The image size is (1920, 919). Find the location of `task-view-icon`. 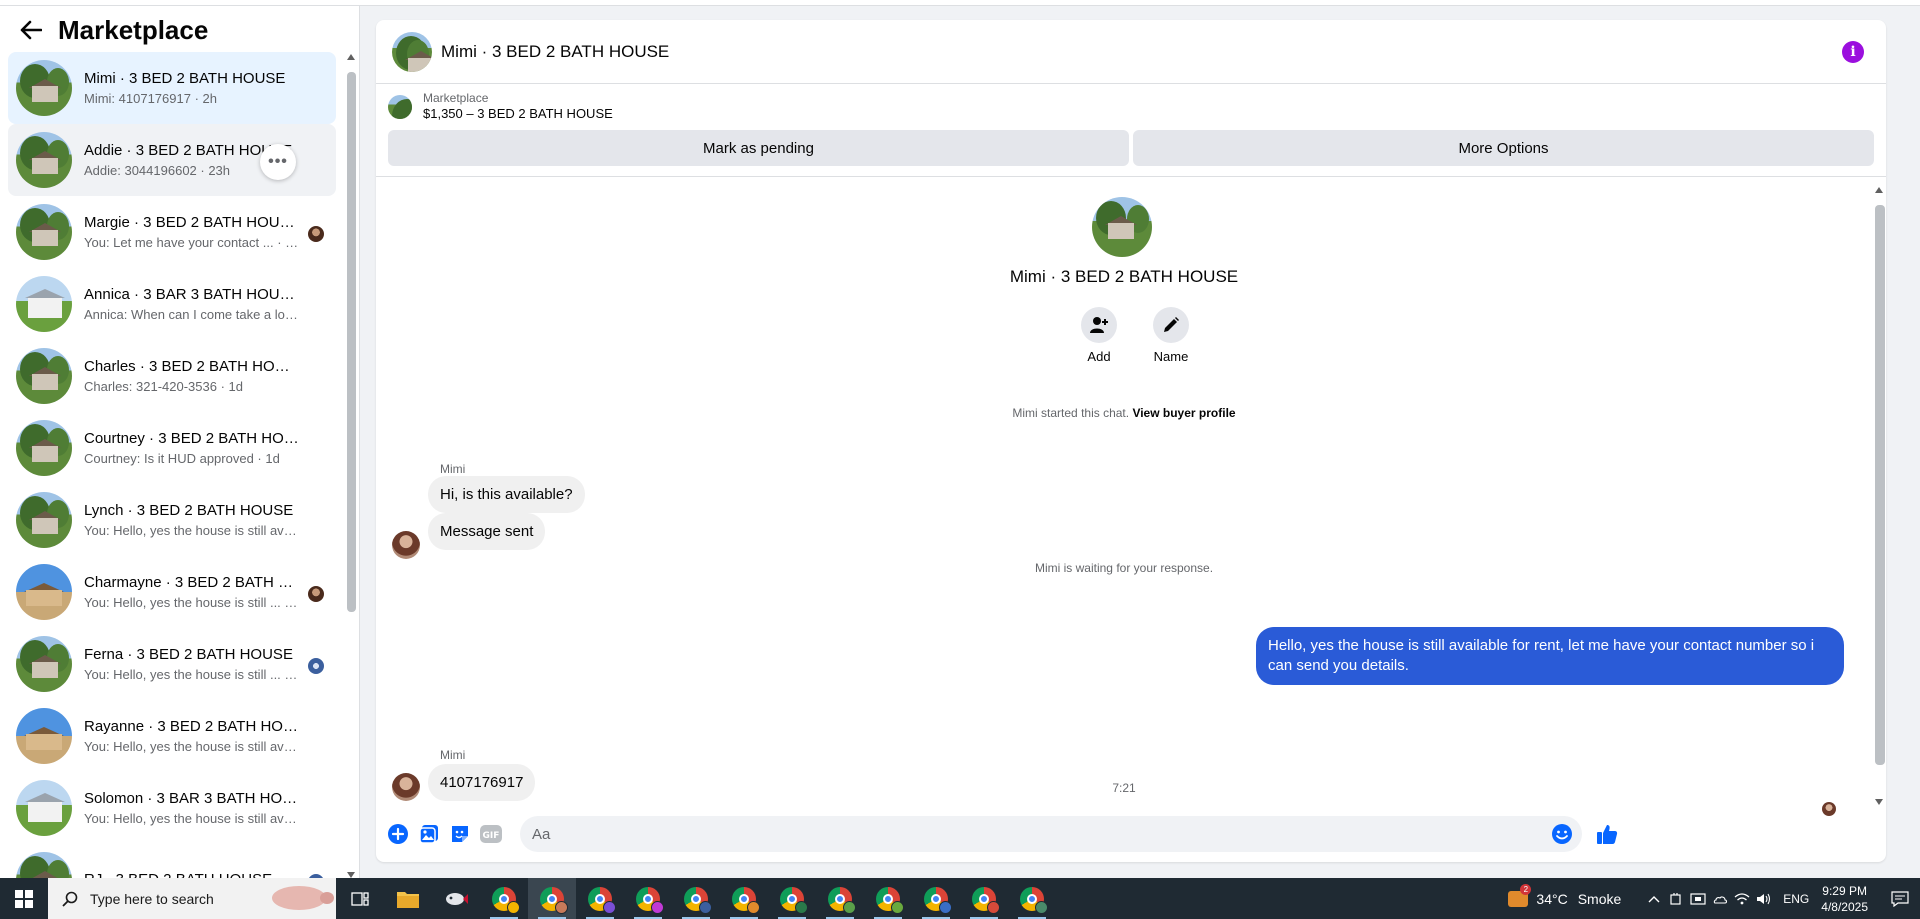

task-view-icon is located at coordinates (360, 898).